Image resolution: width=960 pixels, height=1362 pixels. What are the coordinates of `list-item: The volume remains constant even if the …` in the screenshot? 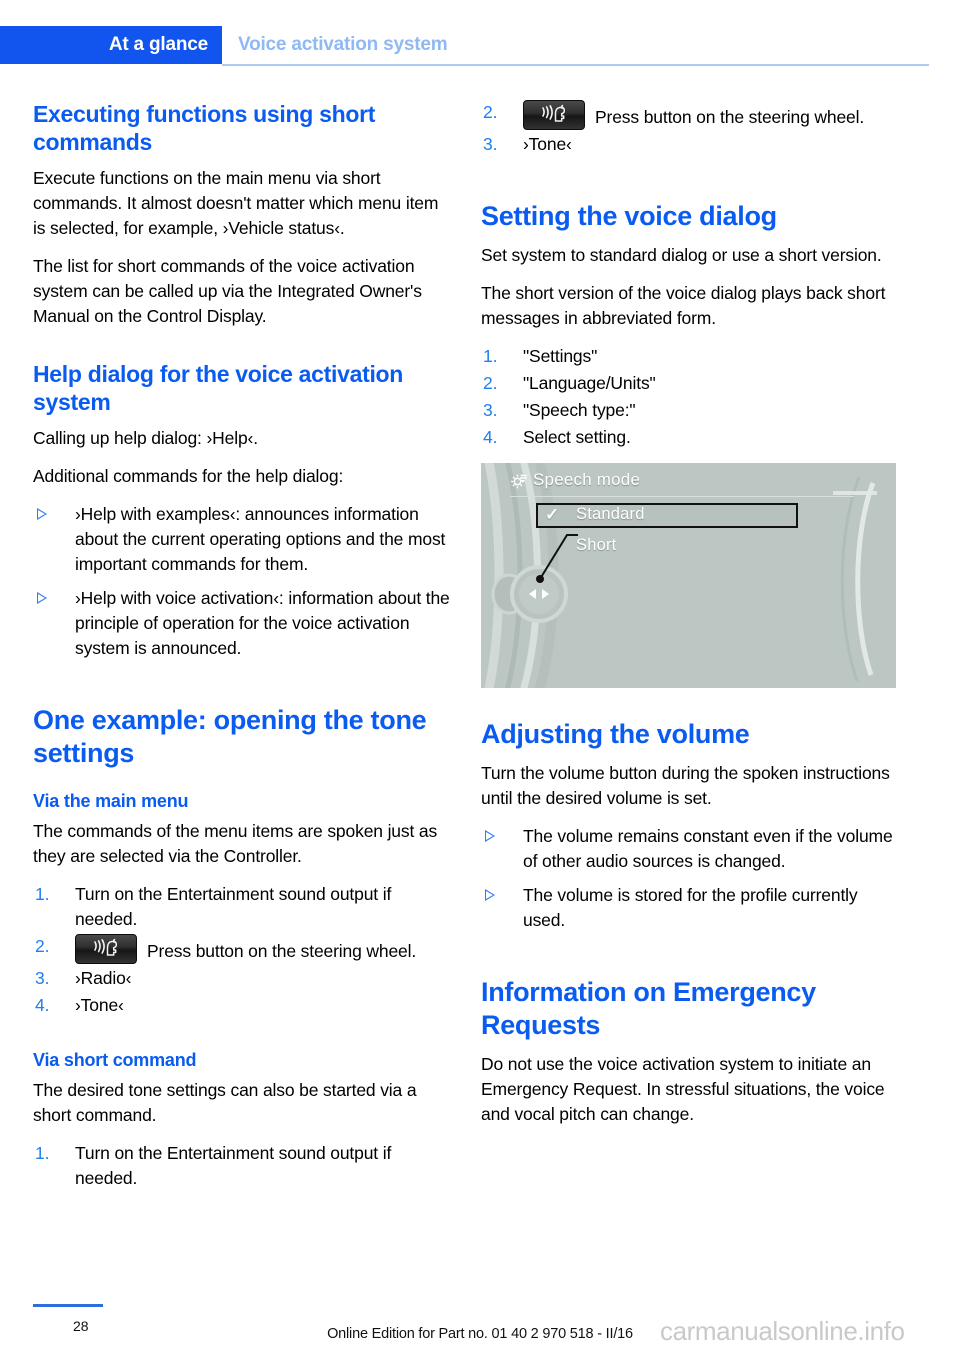 It's located at (691, 849).